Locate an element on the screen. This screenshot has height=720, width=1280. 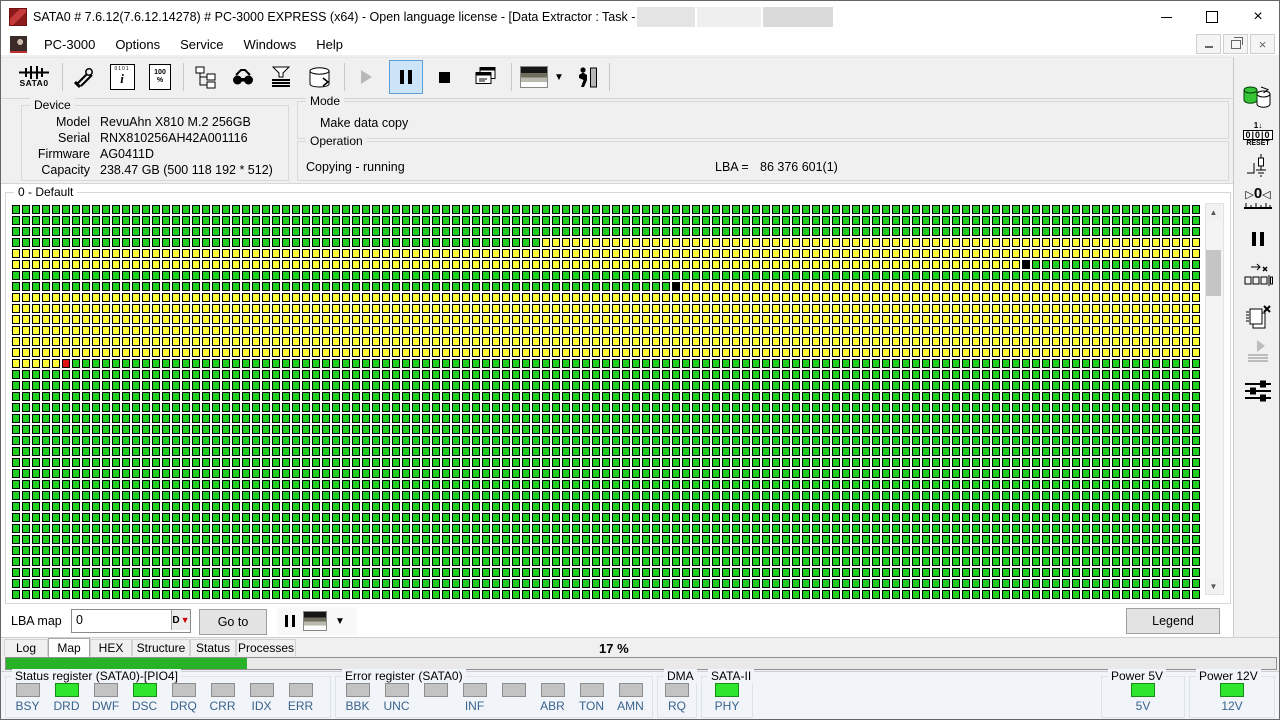
map-view-button is located at coordinates (315, 621).